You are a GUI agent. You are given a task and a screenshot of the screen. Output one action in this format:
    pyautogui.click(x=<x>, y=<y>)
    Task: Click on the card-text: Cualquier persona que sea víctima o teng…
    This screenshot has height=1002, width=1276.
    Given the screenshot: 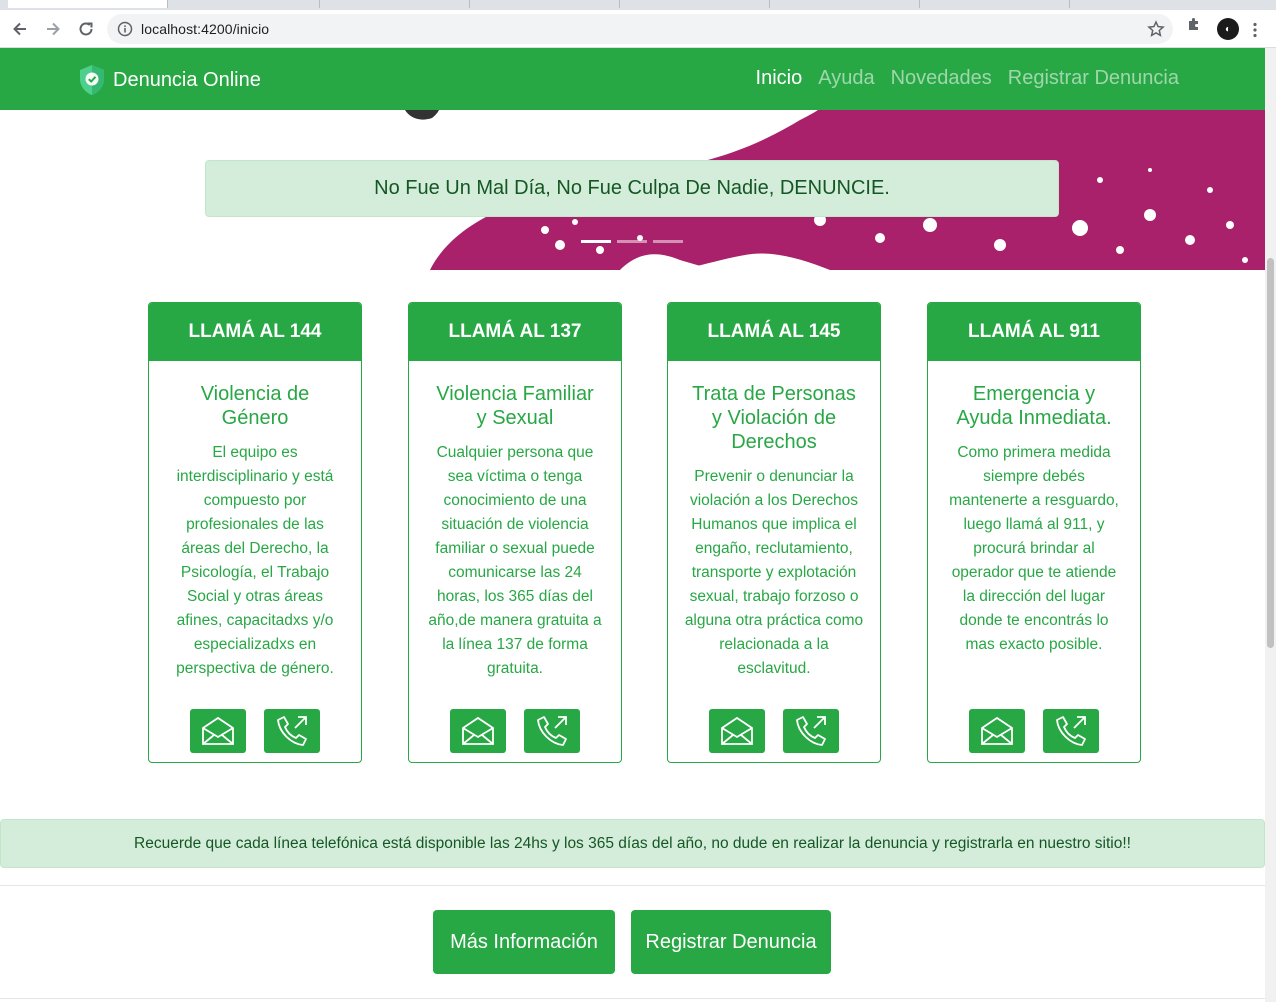 What is the action you would take?
    pyautogui.click(x=515, y=560)
    